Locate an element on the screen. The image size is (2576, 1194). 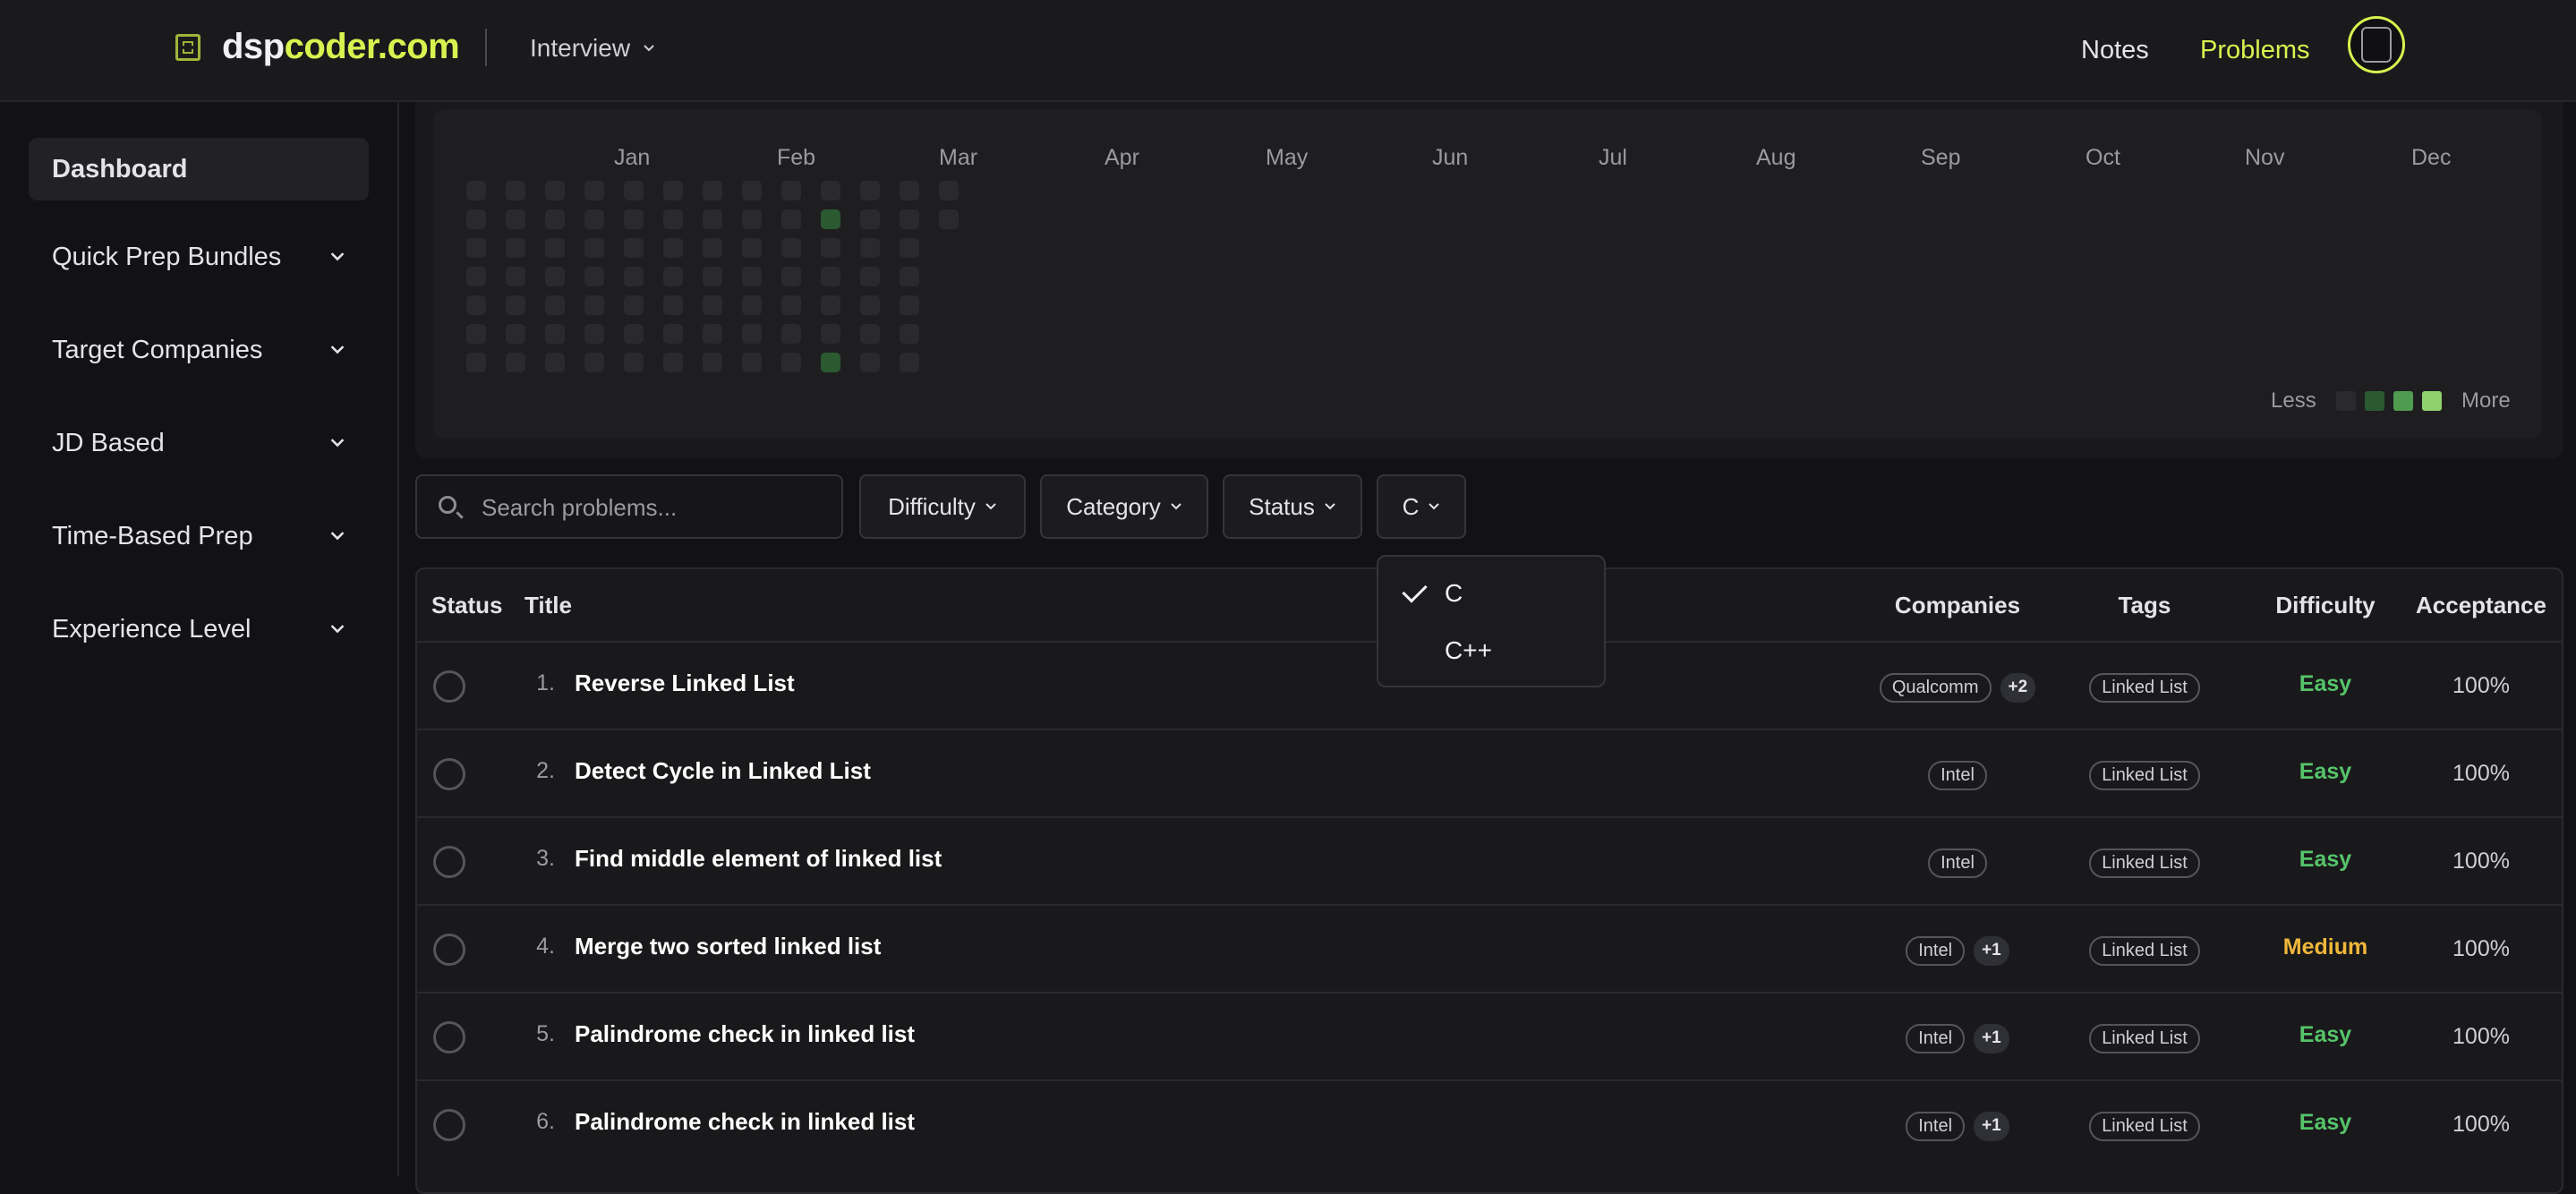
problem-title: Palindrome check in linked list is located at coordinates (745, 1034).